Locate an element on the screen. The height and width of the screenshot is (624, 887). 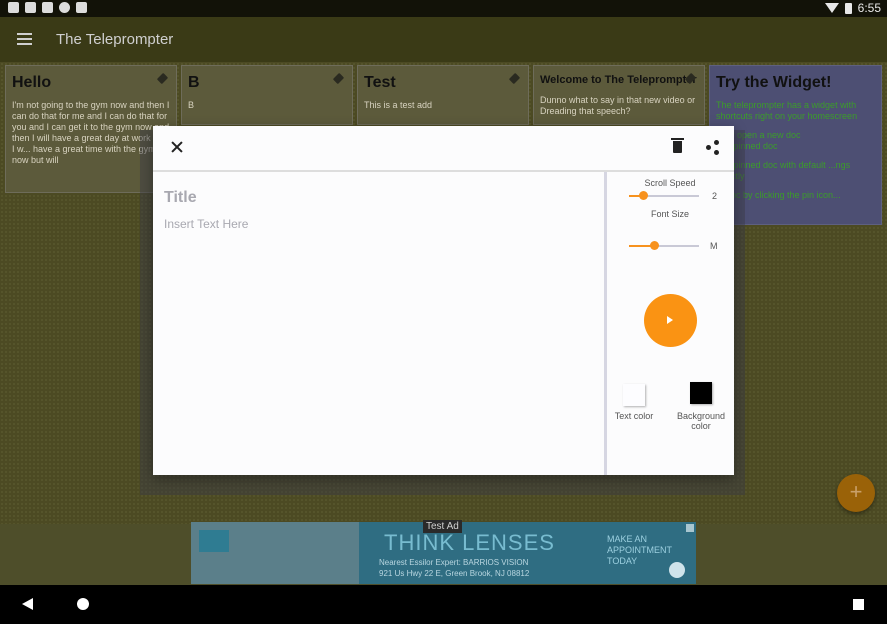
ad-expert-text: Nearest Essilor Expert: BARRIOS VISION is located at coordinates (454, 562).